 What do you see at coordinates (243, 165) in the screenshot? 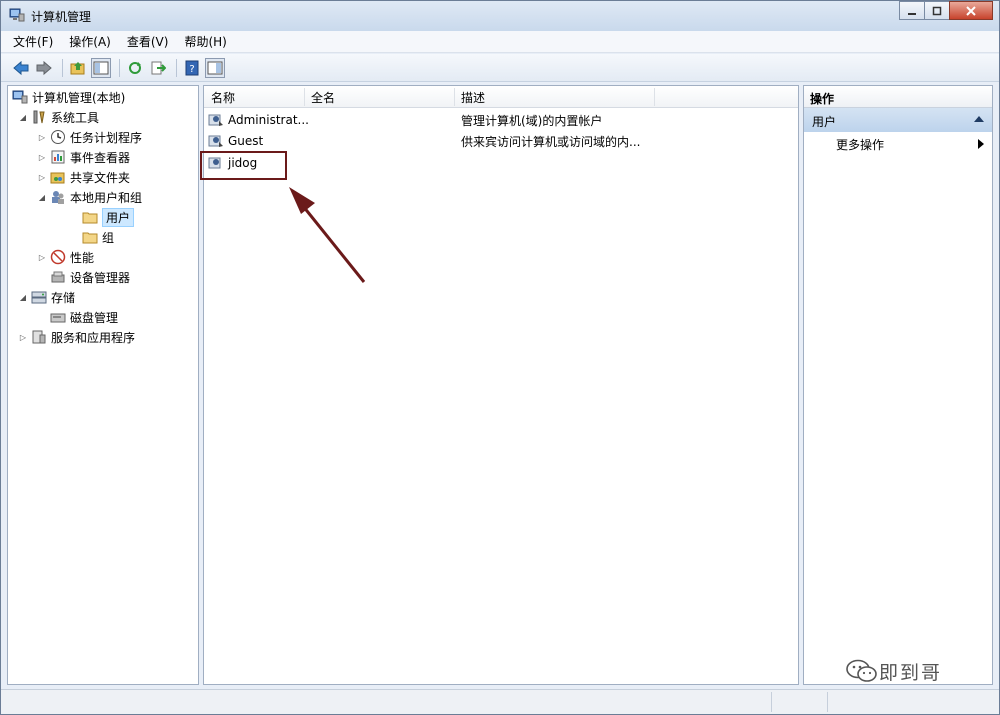
I see `annotation-highlight-box` at bounding box center [243, 165].